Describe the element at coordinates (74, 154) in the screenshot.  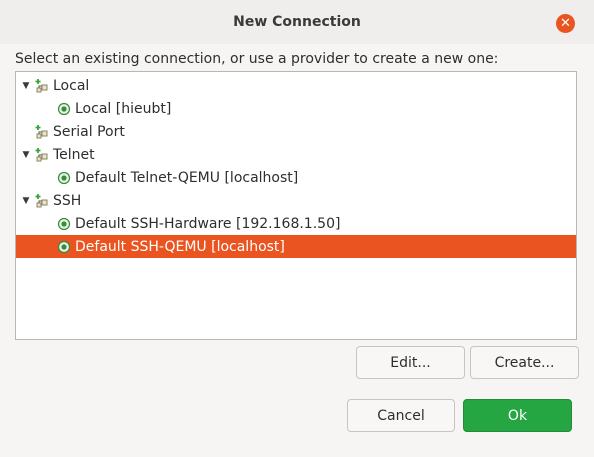
I see `tree-item-label: Telnet` at that location.